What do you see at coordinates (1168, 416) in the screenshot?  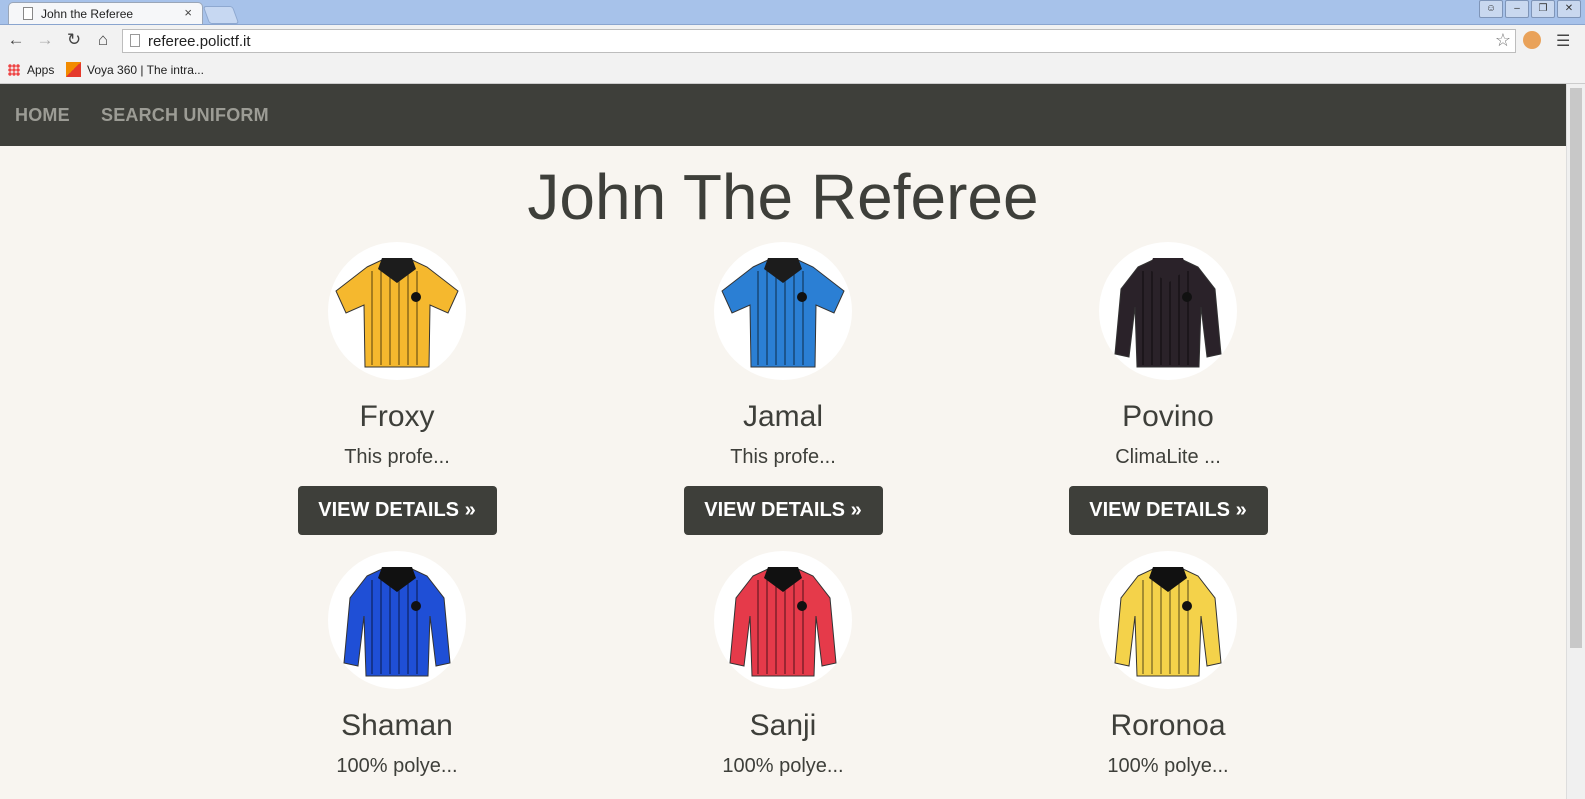 I see `uniform-name: Povino` at bounding box center [1168, 416].